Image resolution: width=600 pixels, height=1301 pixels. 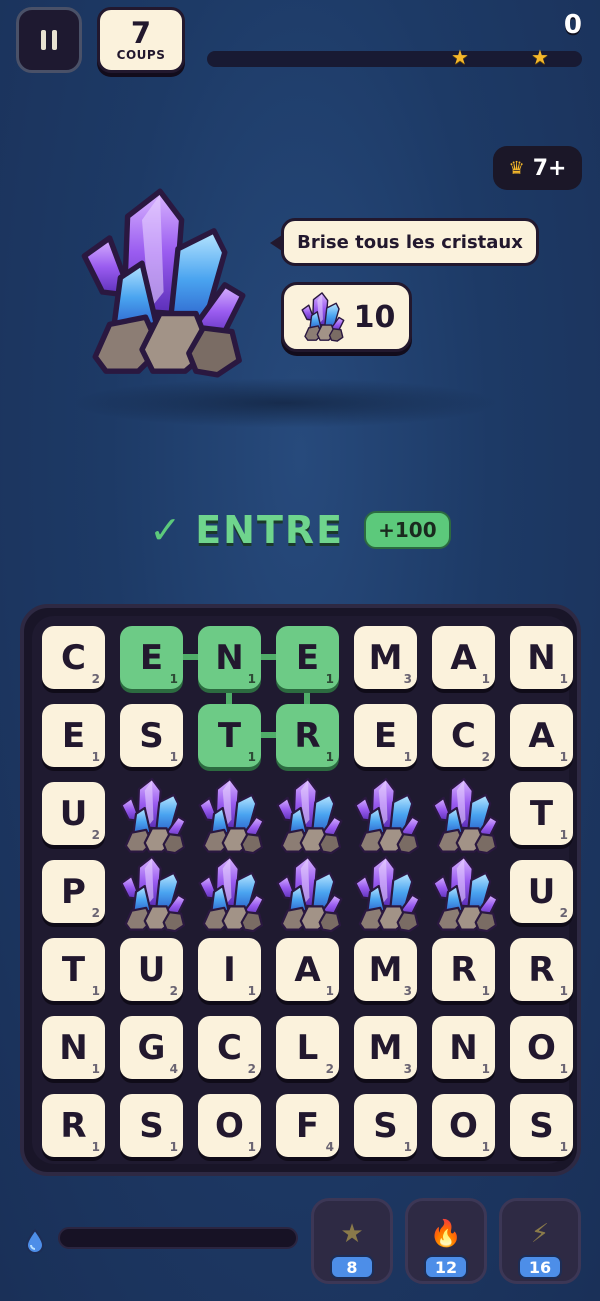 I want to click on selected-tile-face: T1, so click(x=229, y=735).